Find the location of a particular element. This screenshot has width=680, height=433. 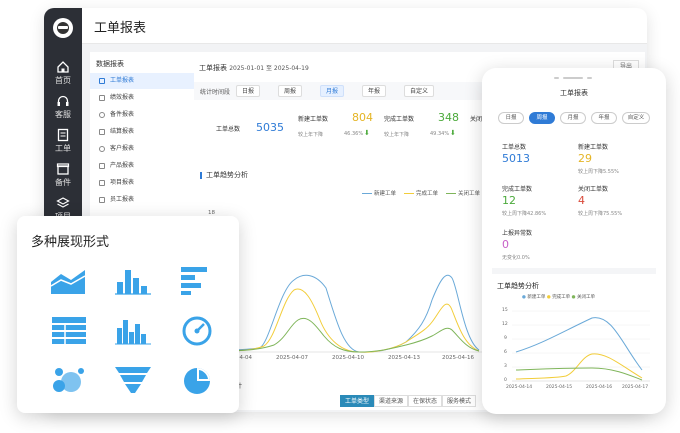

x-tick-label: 2025-04-13 is located at coordinates (404, 358).